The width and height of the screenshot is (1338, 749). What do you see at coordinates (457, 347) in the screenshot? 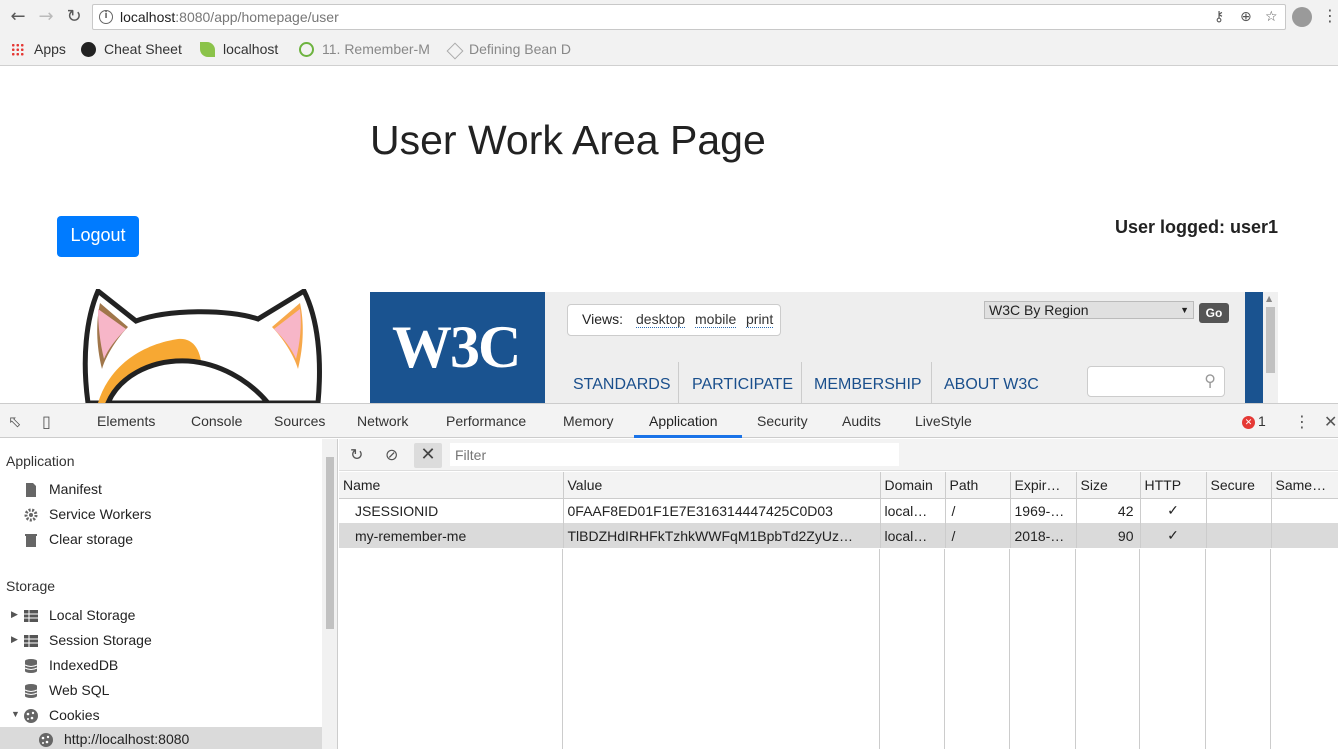
I see `w3c-logo: W3C` at bounding box center [457, 347].